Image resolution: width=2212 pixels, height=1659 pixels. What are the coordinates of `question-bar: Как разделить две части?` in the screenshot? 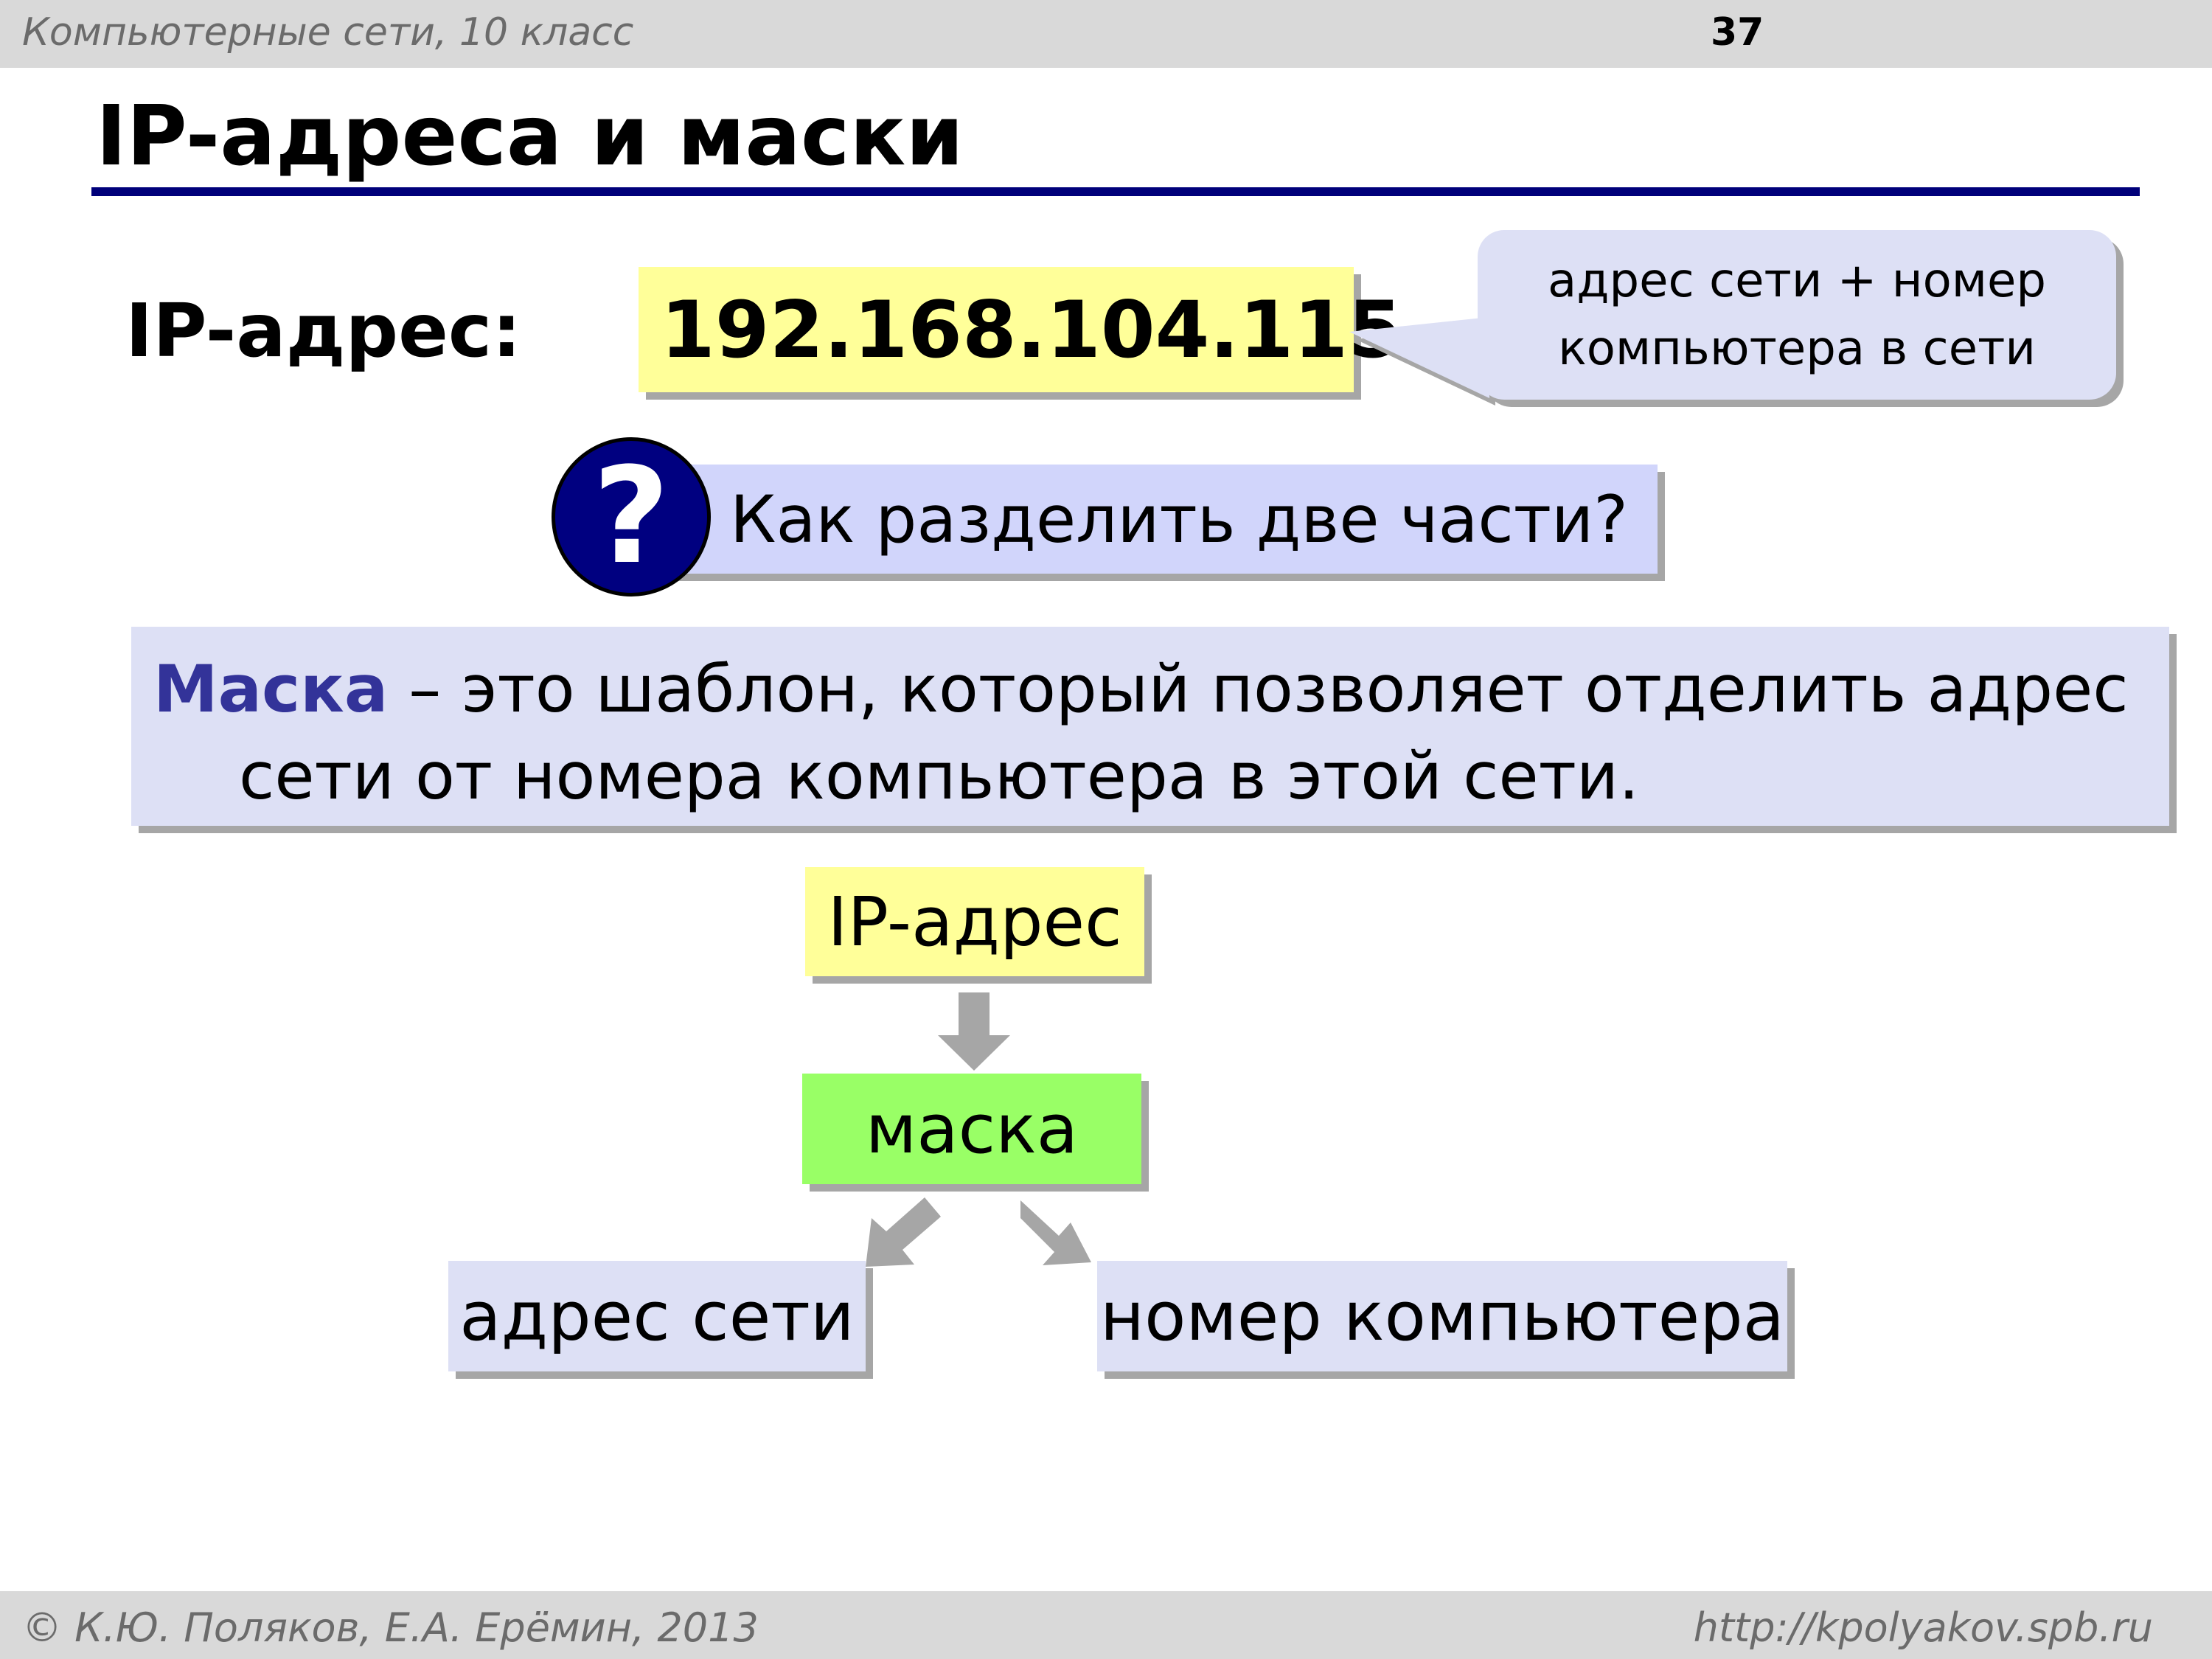 It's located at (1161, 519).